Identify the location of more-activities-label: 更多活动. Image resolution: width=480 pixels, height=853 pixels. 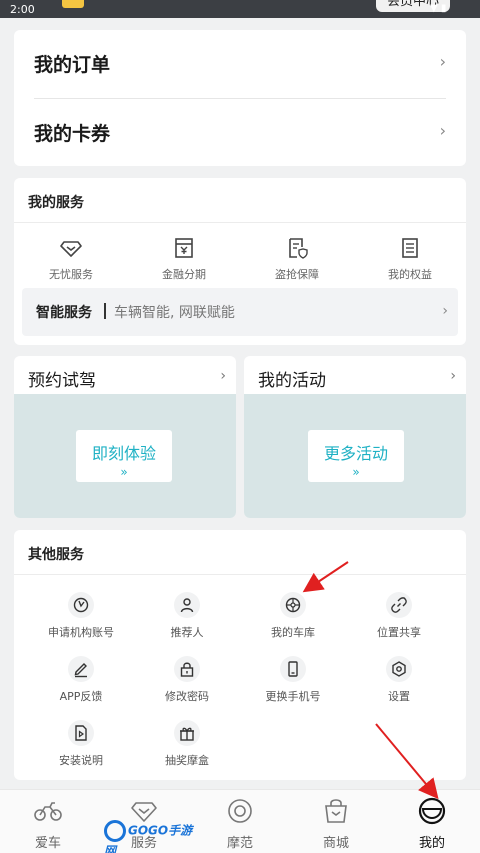
(355, 453).